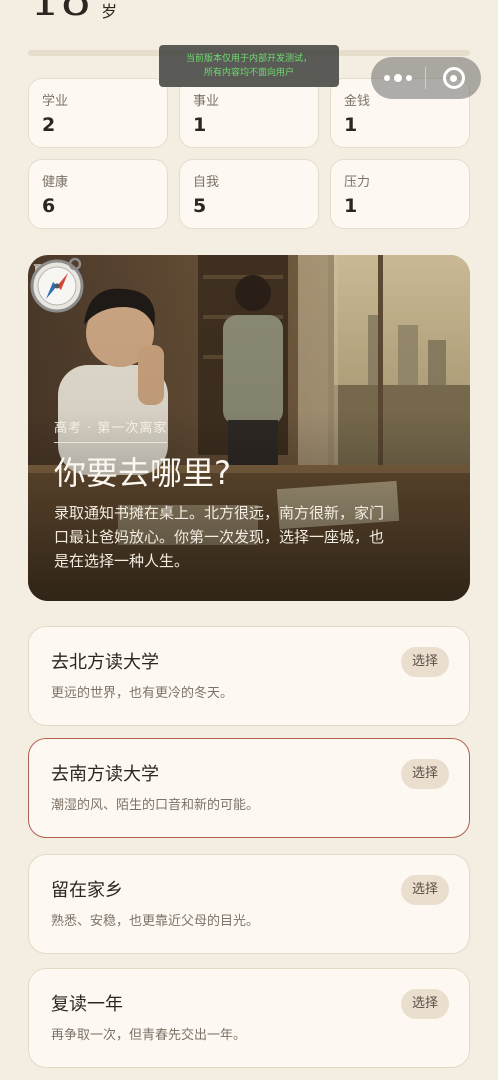 The image size is (498, 1080). Describe the element at coordinates (249, 904) in the screenshot. I see `choice-stay-hometown: 留在家乡 熟悉、安稳，也更靠近父母的目光。 选择` at that location.